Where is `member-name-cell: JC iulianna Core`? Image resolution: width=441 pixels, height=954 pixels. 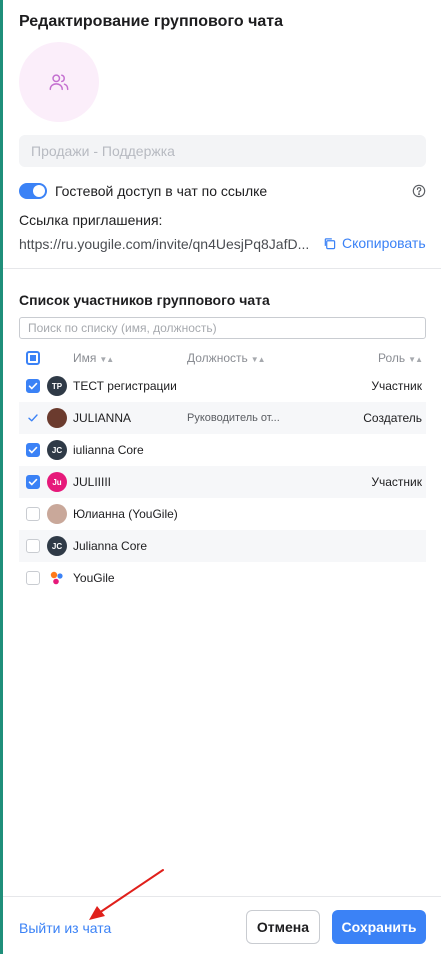
member-name-cell: JC iulianna Core is located at coordinates (117, 450).